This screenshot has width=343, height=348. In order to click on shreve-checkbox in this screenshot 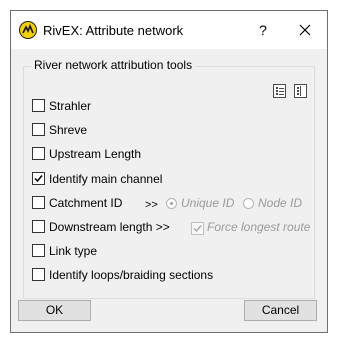, I will do `click(38, 129)`.